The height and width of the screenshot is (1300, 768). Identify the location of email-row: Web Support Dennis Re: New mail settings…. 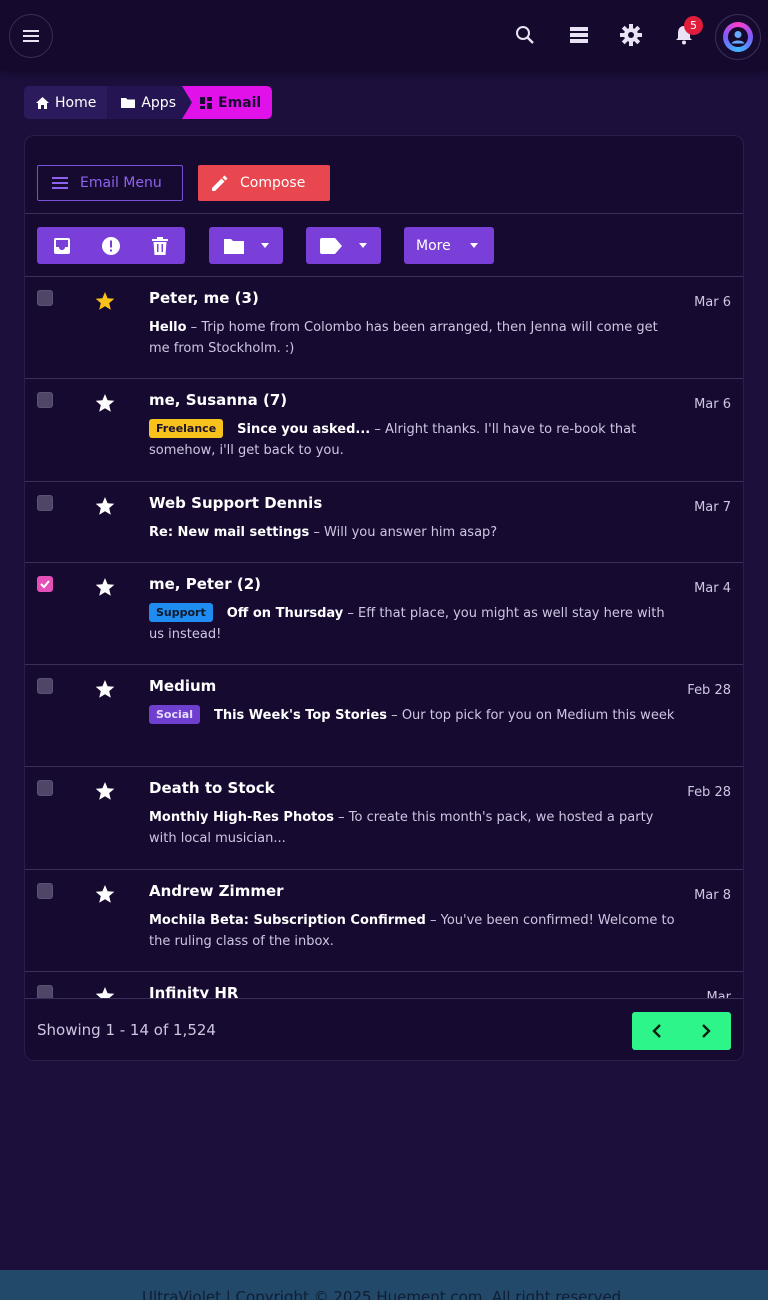
(384, 522).